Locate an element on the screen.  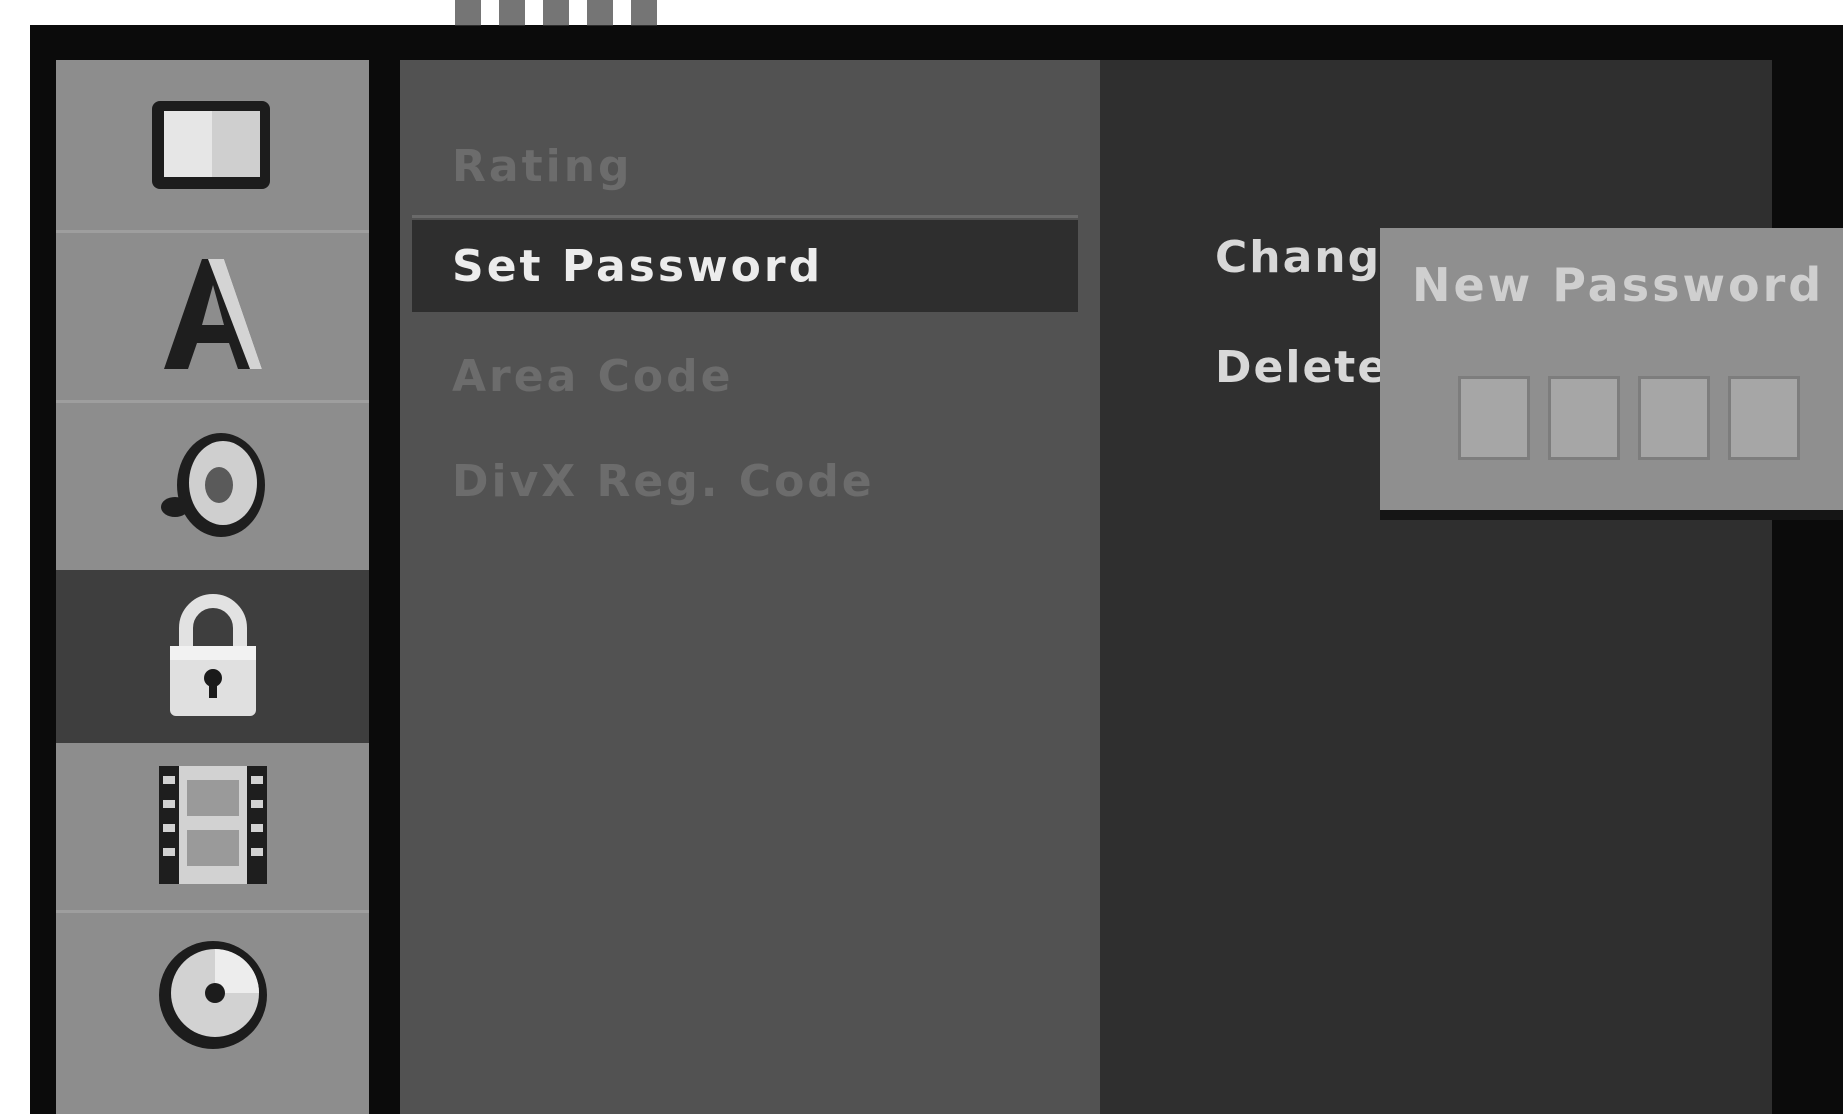
popup-title: New Password is located at coordinates (1618, 285).